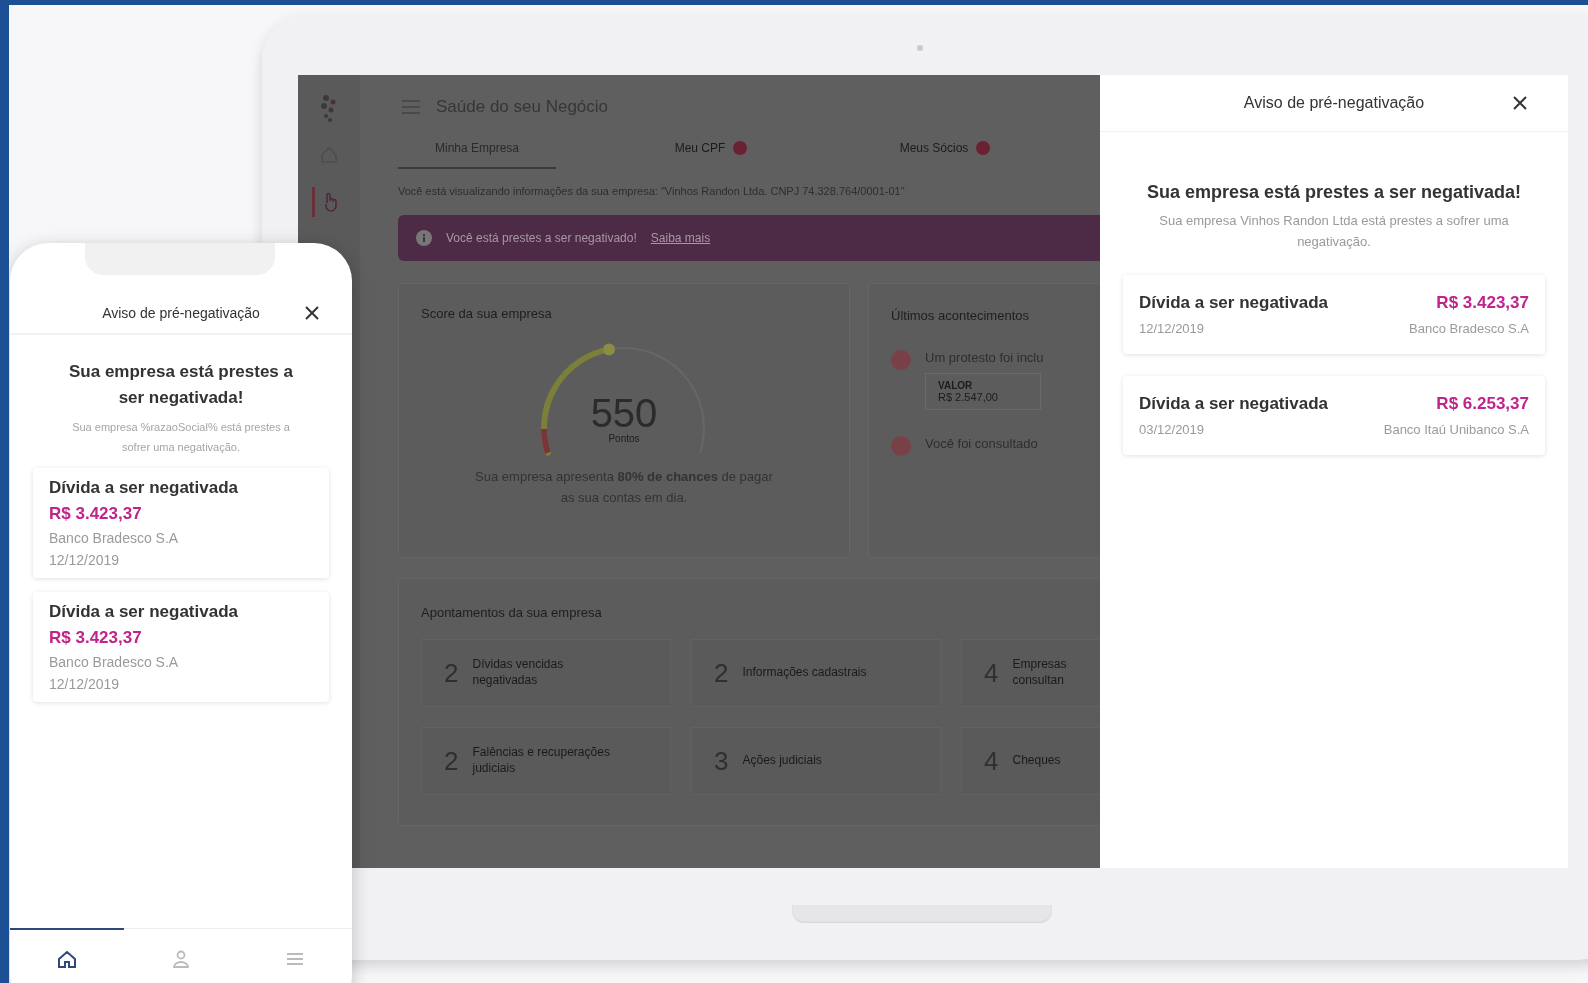  What do you see at coordinates (181, 958) in the screenshot?
I see `profile-icon` at bounding box center [181, 958].